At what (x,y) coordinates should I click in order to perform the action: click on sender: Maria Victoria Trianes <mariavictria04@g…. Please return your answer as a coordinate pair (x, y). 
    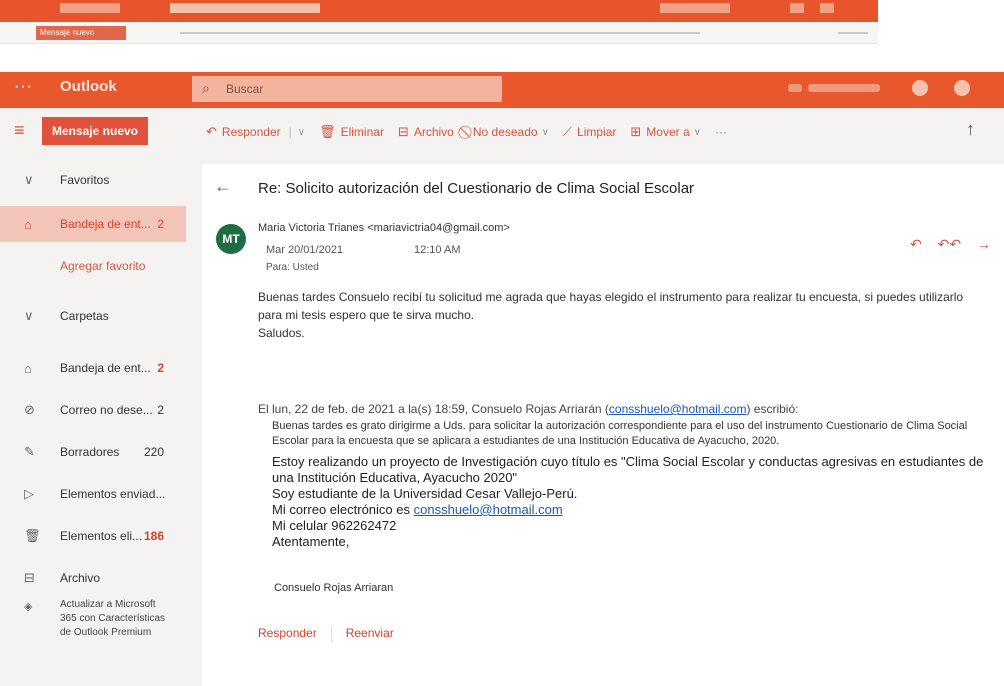
    Looking at the image, I should click on (384, 228).